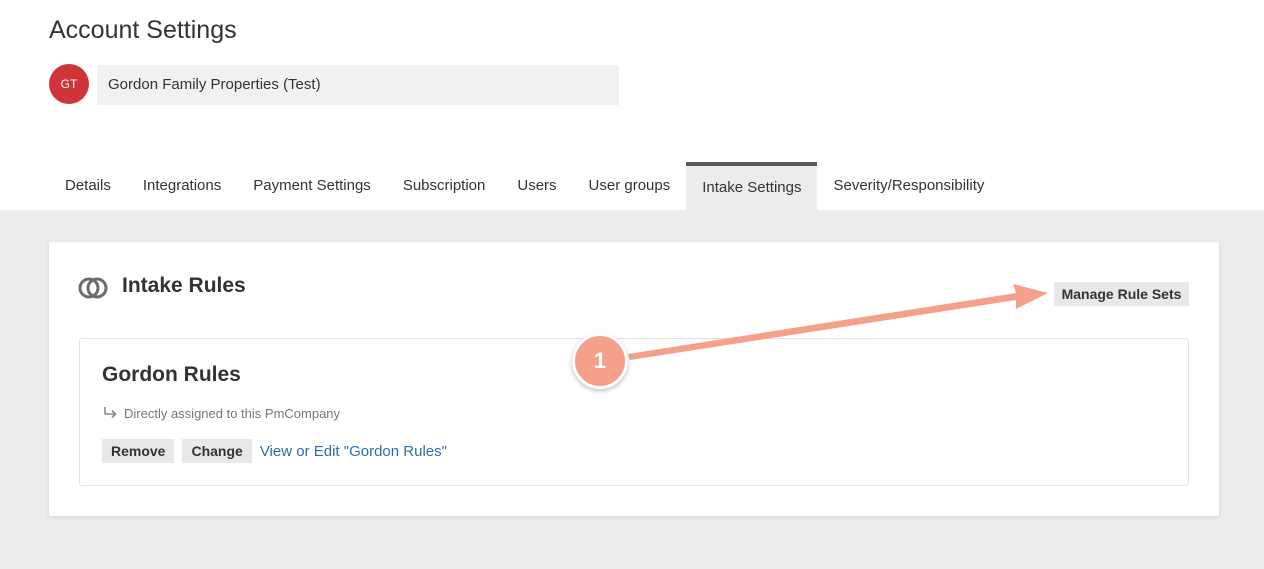  Describe the element at coordinates (536, 186) in the screenshot. I see `tab-users: Users` at that location.